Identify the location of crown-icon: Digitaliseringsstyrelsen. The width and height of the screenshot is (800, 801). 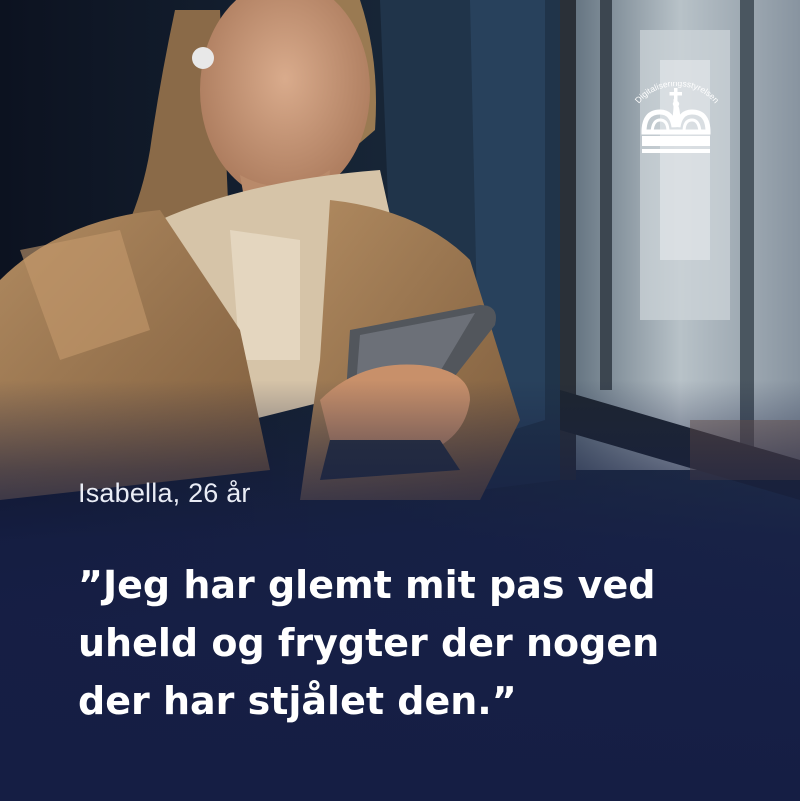
(677, 117).